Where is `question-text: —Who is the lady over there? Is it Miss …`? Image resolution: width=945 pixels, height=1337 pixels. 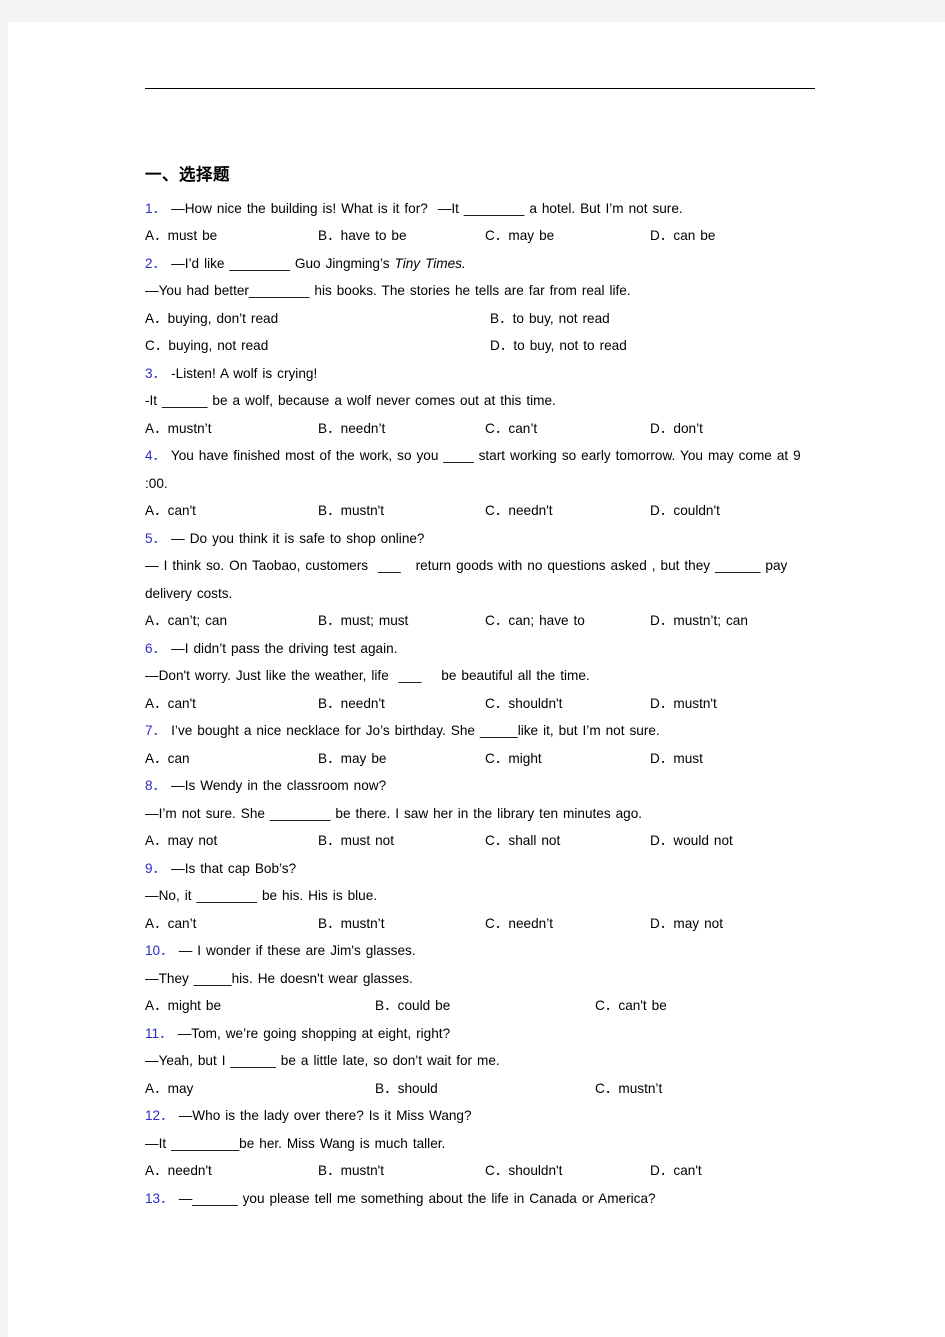 question-text: —Who is the lady over there? Is it Miss … is located at coordinates (325, 1116).